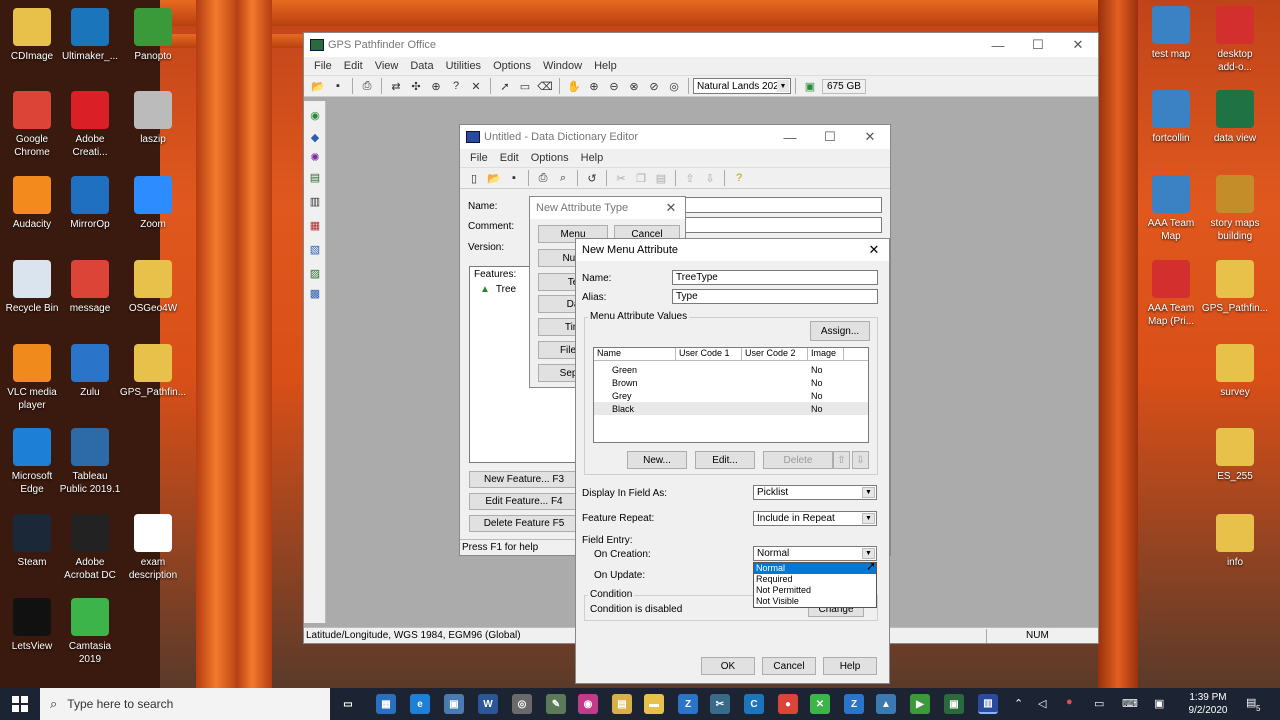  I want to click on pan-icon: ✋, so click(574, 86).